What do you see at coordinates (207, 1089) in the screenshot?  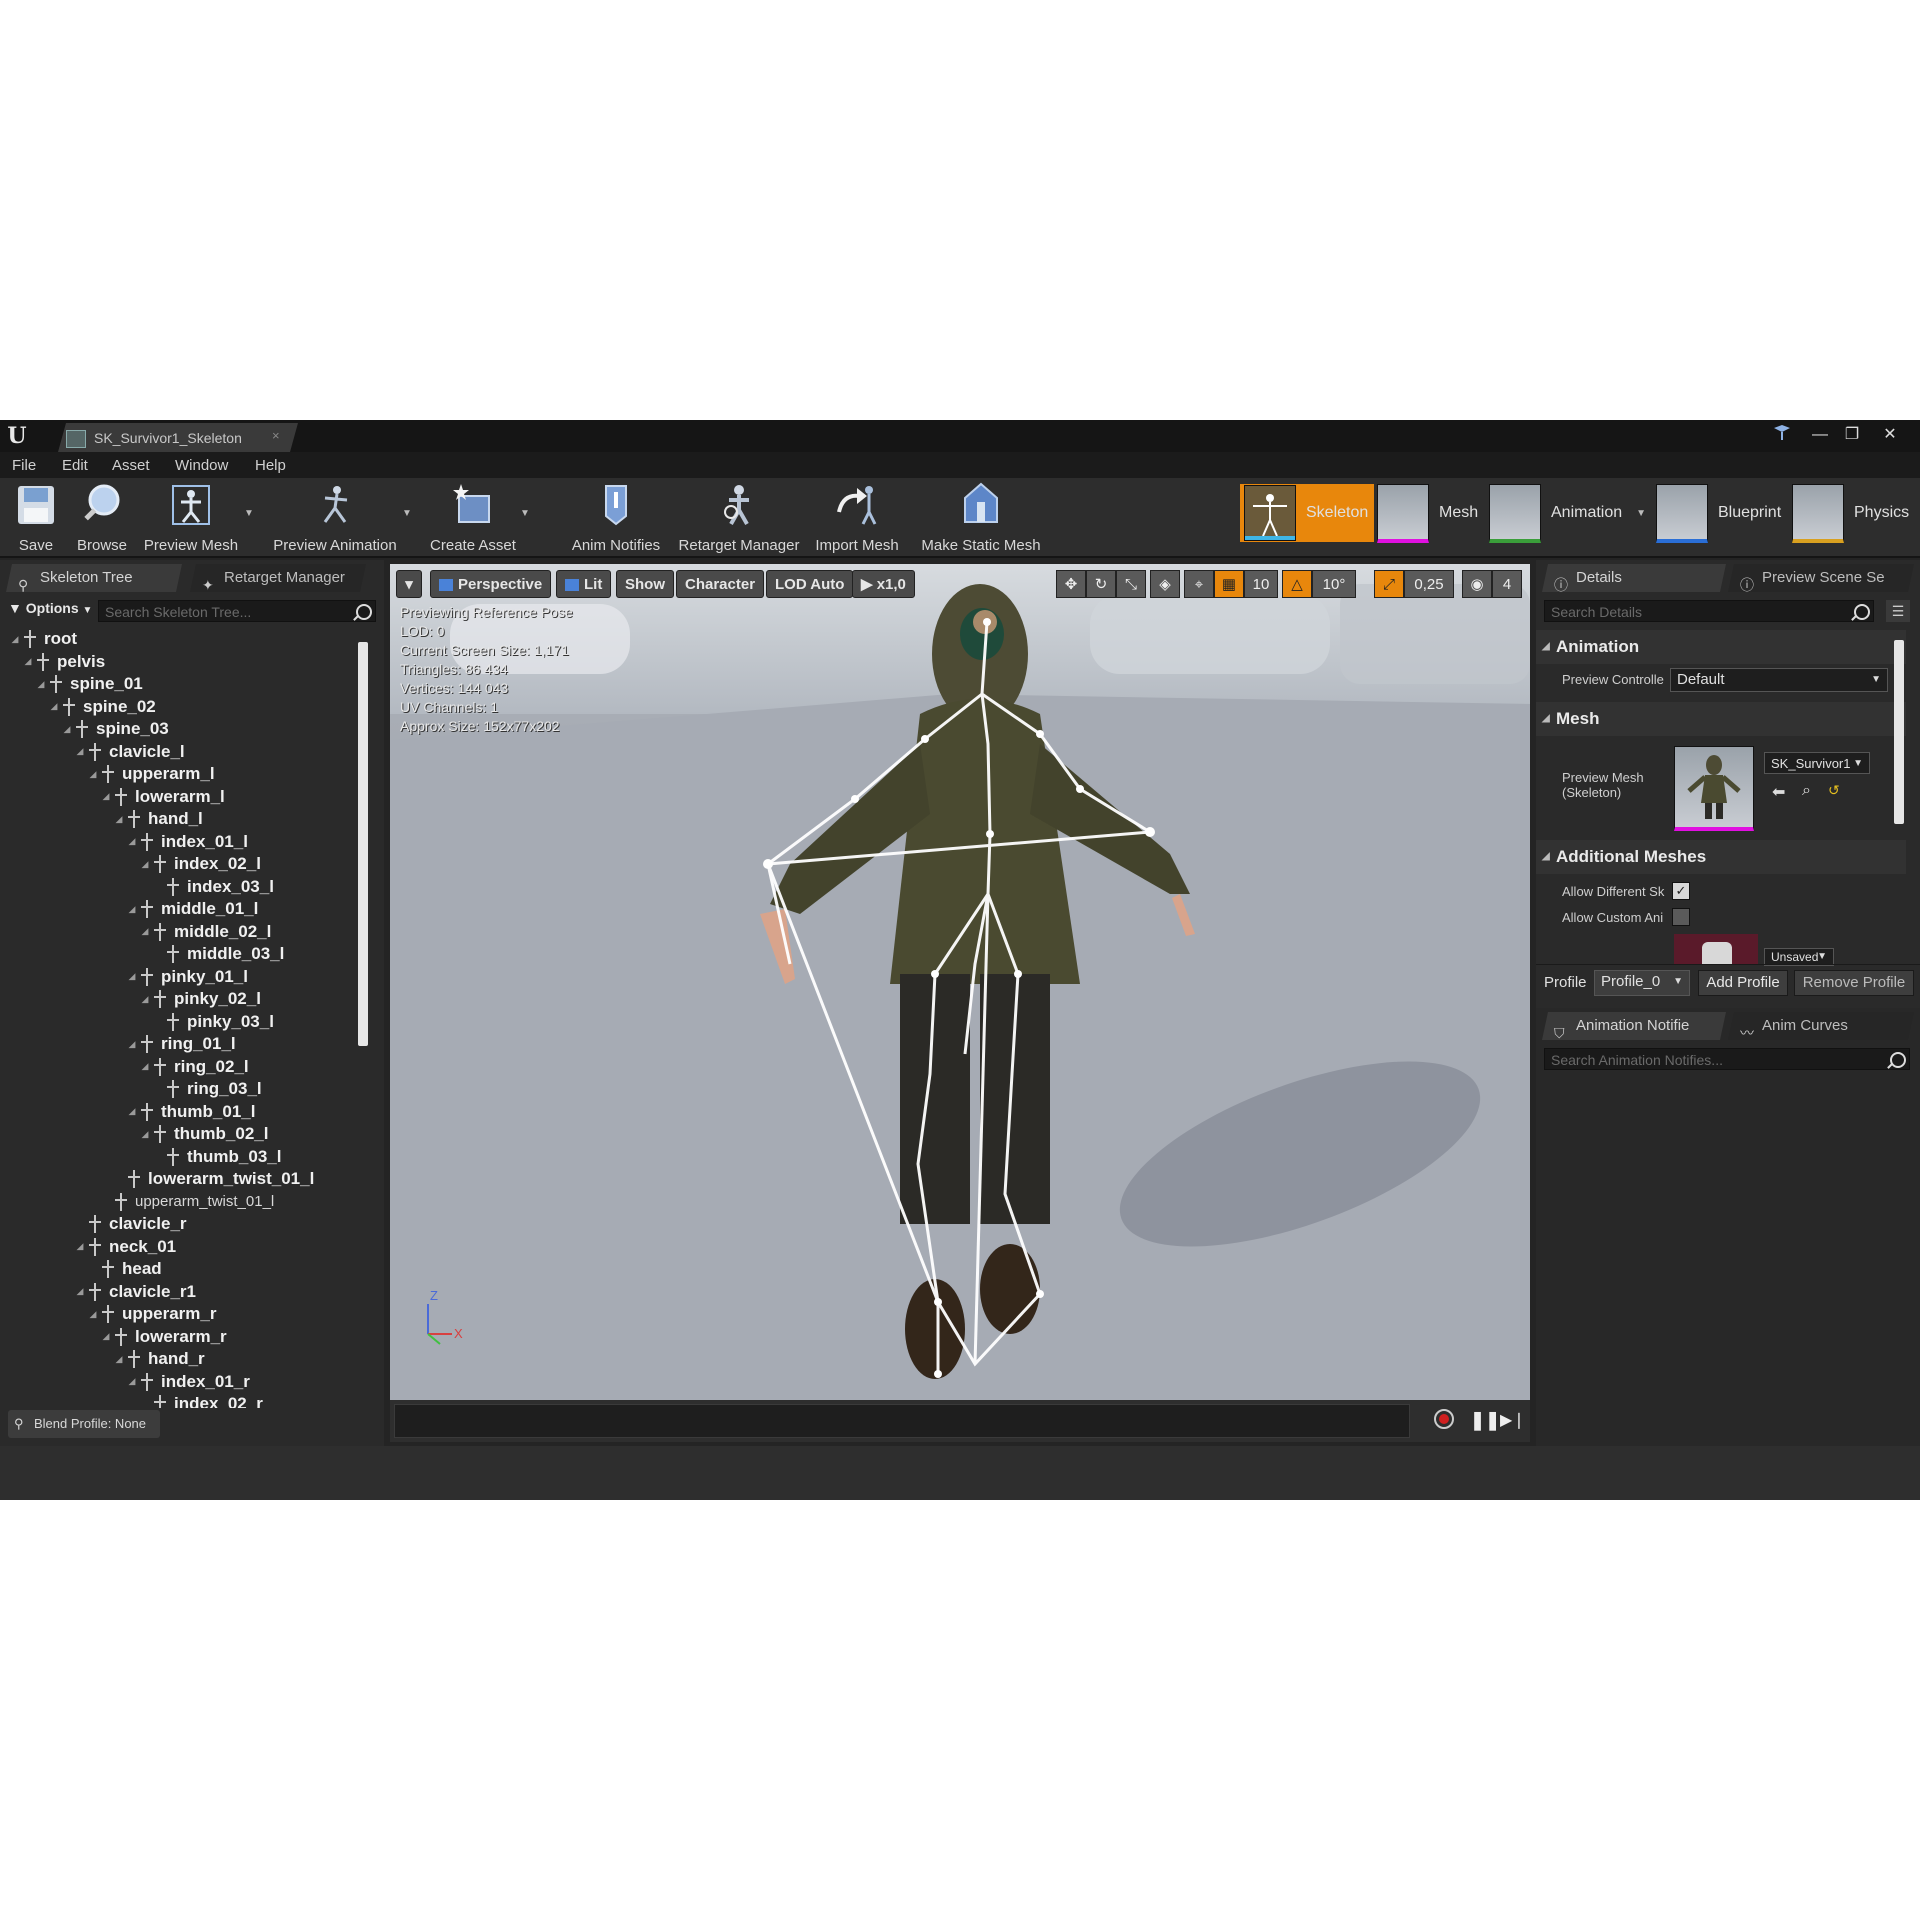 I see `tree-row: ring_03_l` at bounding box center [207, 1089].